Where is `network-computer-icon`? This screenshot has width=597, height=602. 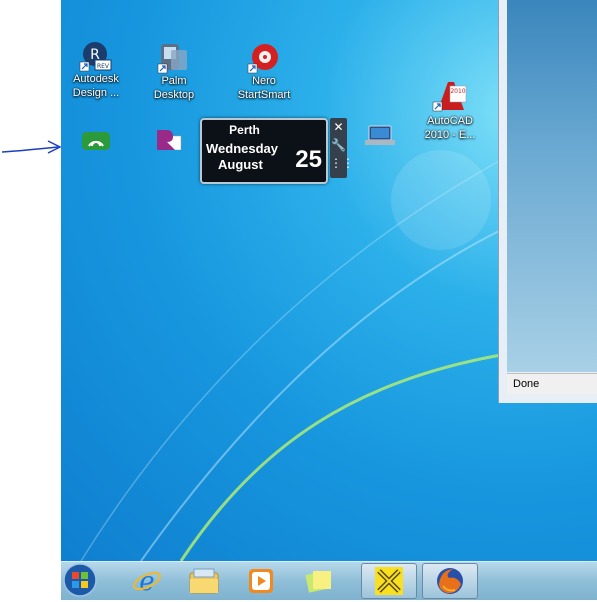
network-computer-icon is located at coordinates (380, 135).